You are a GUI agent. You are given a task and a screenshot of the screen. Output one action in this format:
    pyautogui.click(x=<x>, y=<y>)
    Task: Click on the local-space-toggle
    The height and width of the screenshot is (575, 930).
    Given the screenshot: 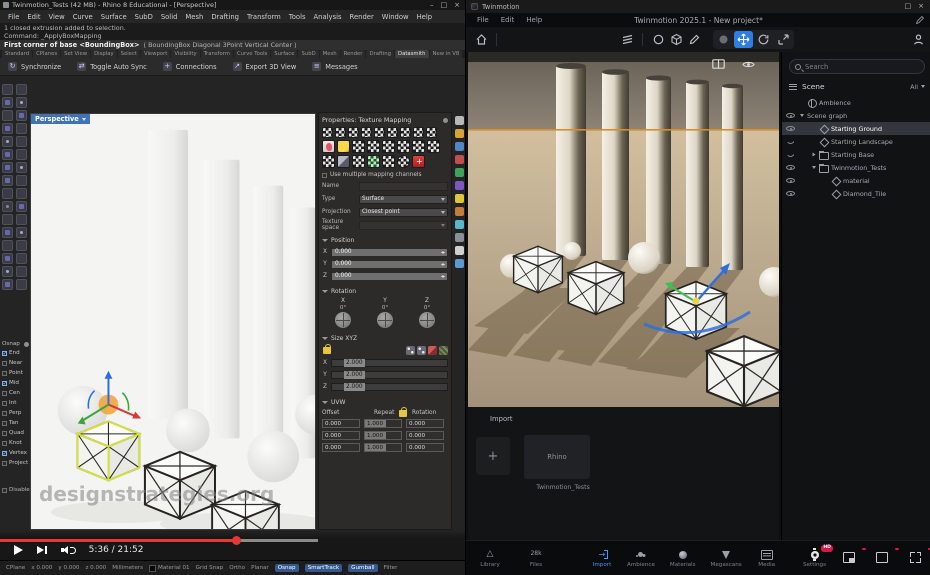 What is the action you would take?
    pyautogui.click(x=723, y=39)
    